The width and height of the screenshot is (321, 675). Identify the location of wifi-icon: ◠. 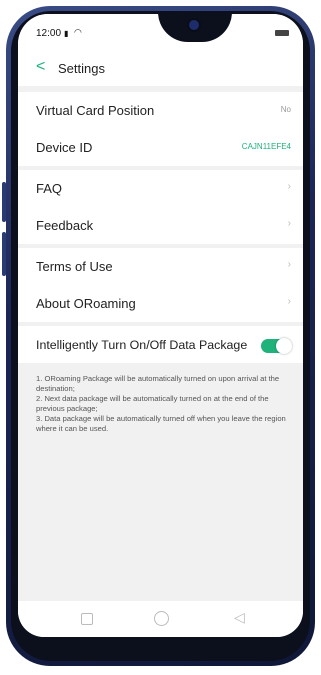
(78, 32).